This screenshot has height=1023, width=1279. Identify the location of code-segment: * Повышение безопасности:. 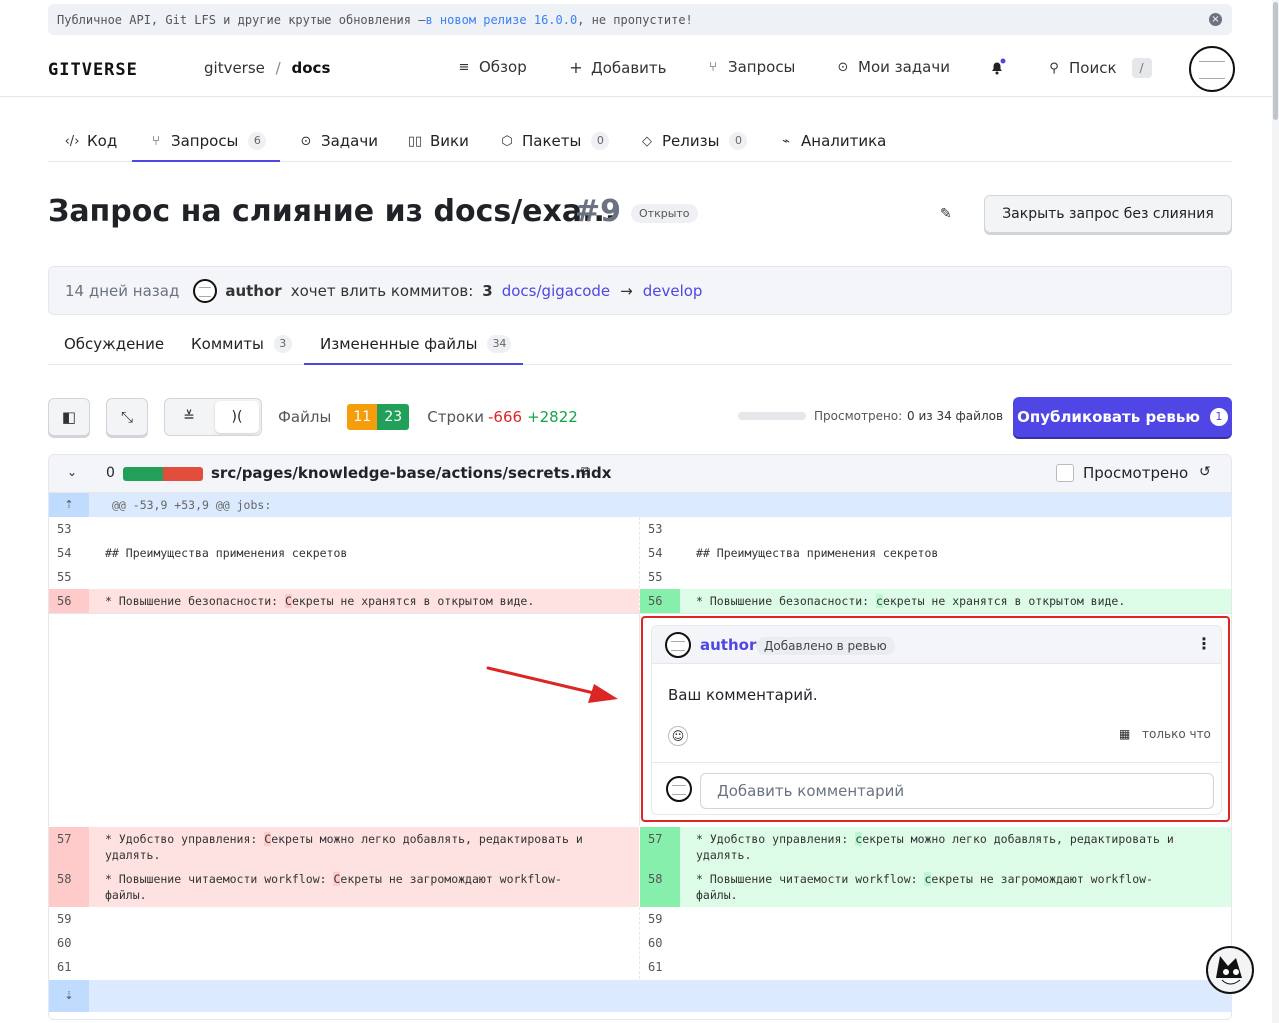
(195, 601).